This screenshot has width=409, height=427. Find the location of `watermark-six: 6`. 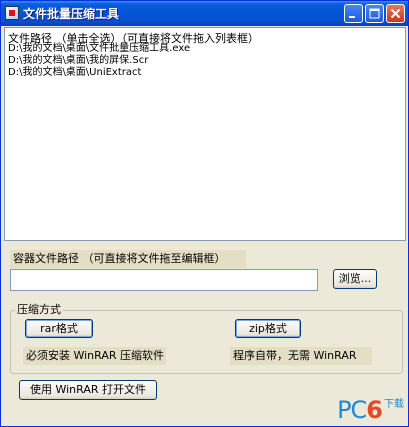

watermark-six: 6 is located at coordinates (374, 410).